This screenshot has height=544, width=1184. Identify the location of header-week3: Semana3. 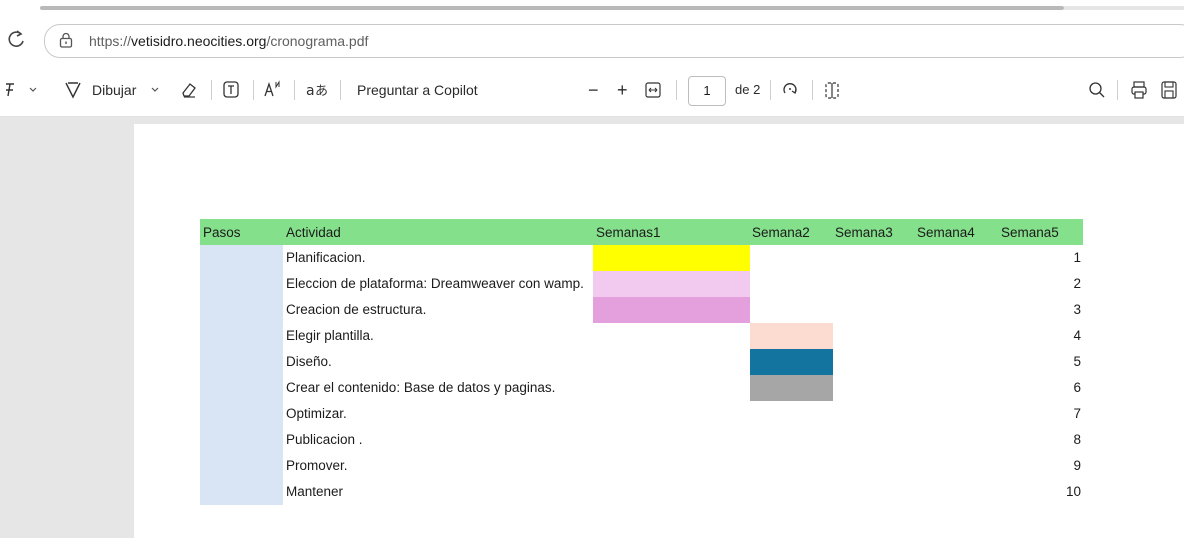
(864, 232).